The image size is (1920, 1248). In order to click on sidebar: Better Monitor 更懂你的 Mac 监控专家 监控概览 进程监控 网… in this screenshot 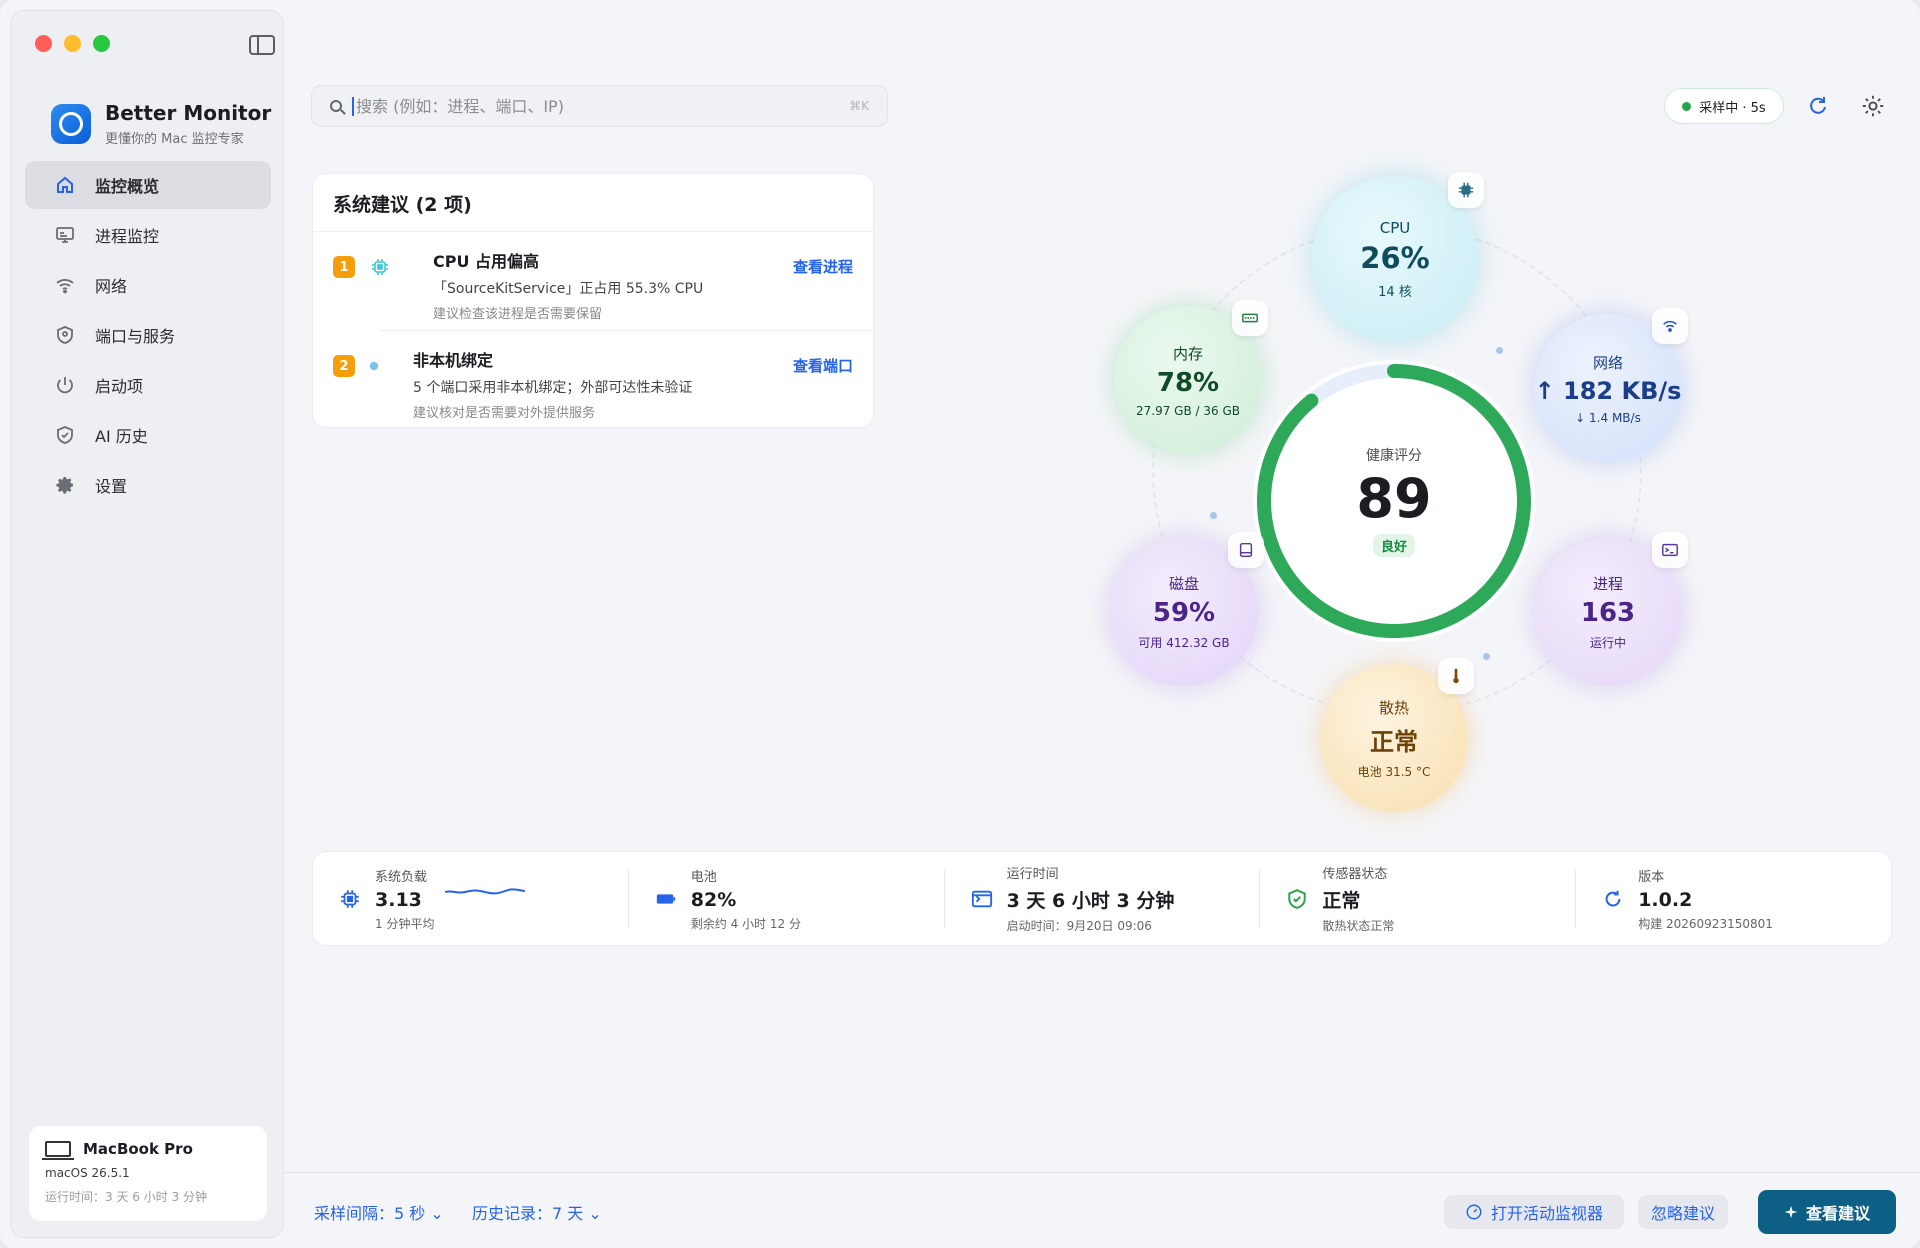, I will do `click(147, 624)`.